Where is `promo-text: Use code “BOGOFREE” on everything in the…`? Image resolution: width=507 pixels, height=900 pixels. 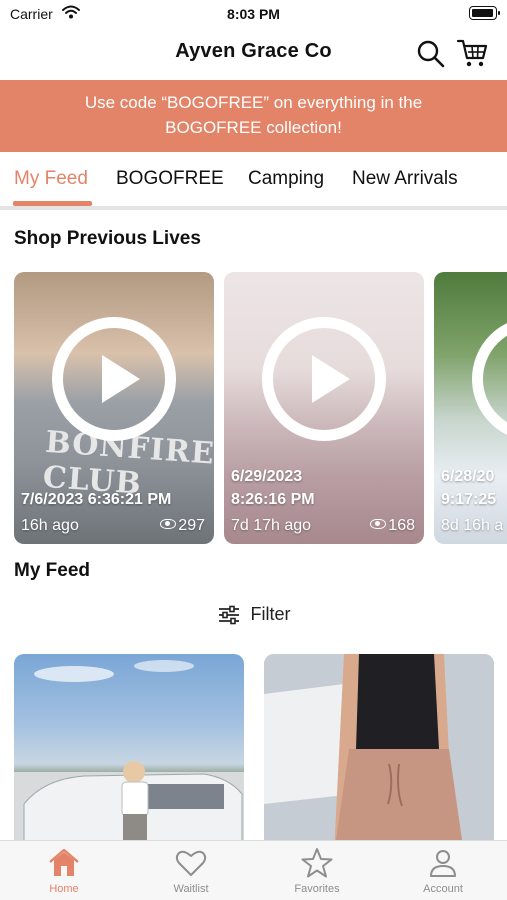
promo-text: Use code “BOGOFREE” on everything in the… is located at coordinates (253, 115).